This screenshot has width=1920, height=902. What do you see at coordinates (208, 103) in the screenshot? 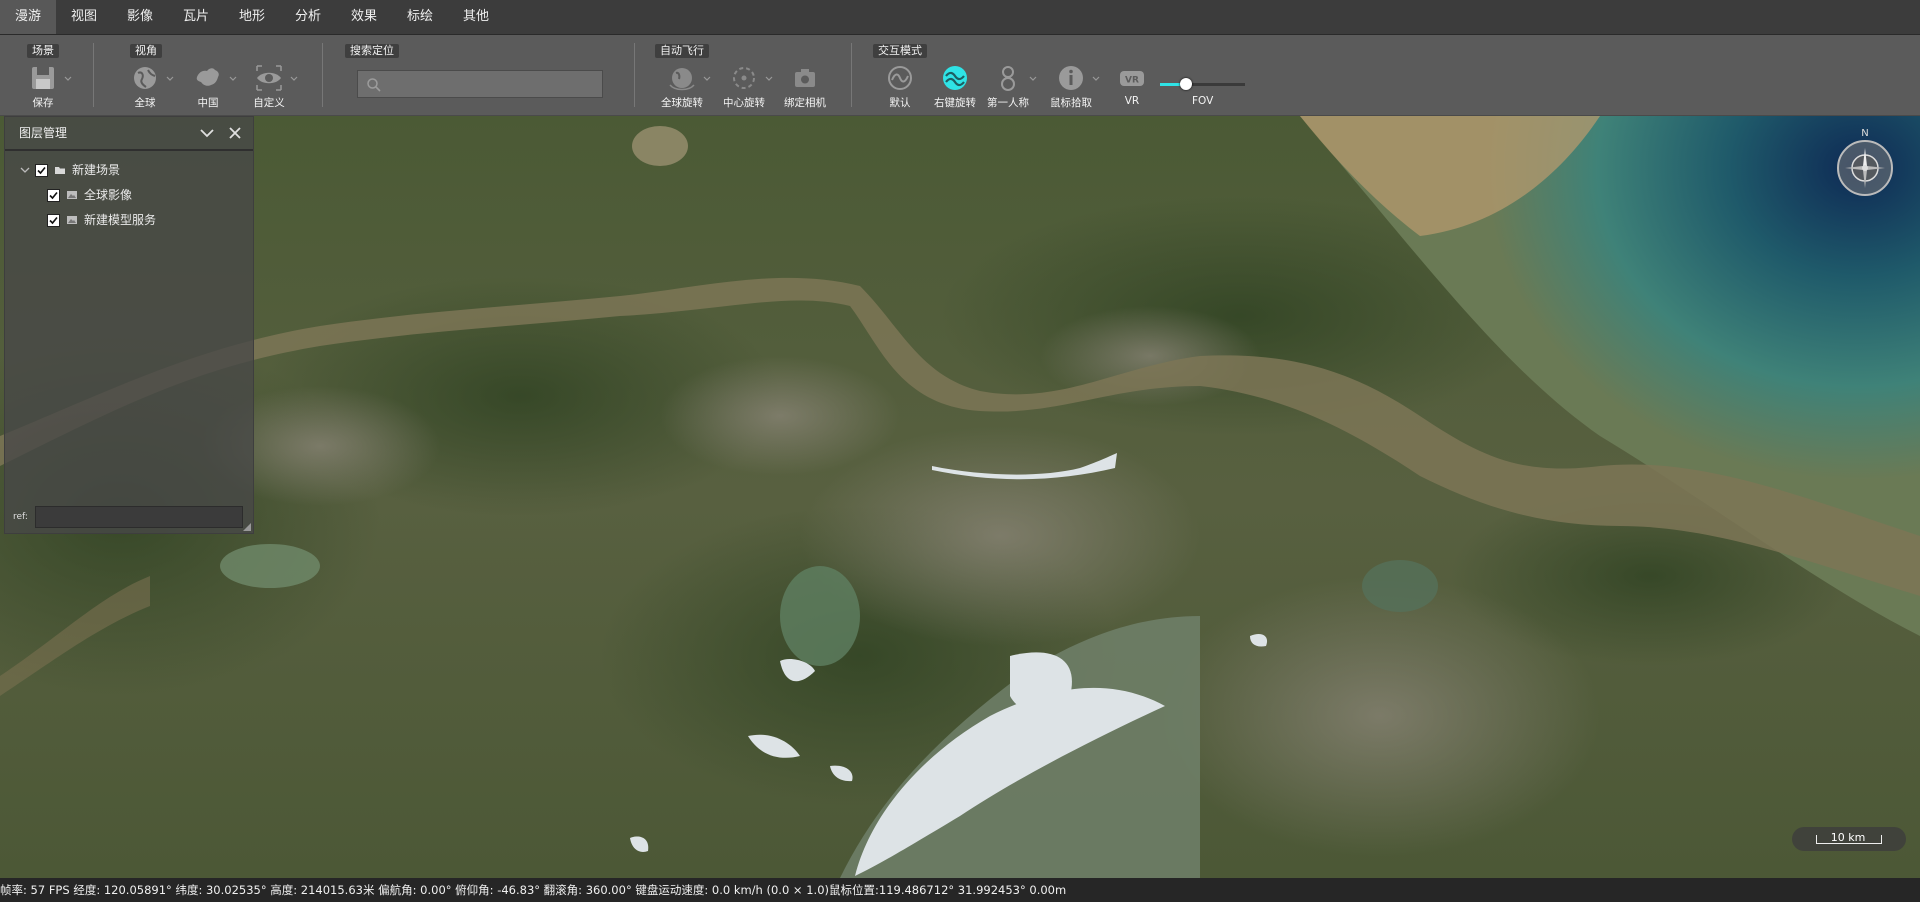
I see `china-label: 中国` at bounding box center [208, 103].